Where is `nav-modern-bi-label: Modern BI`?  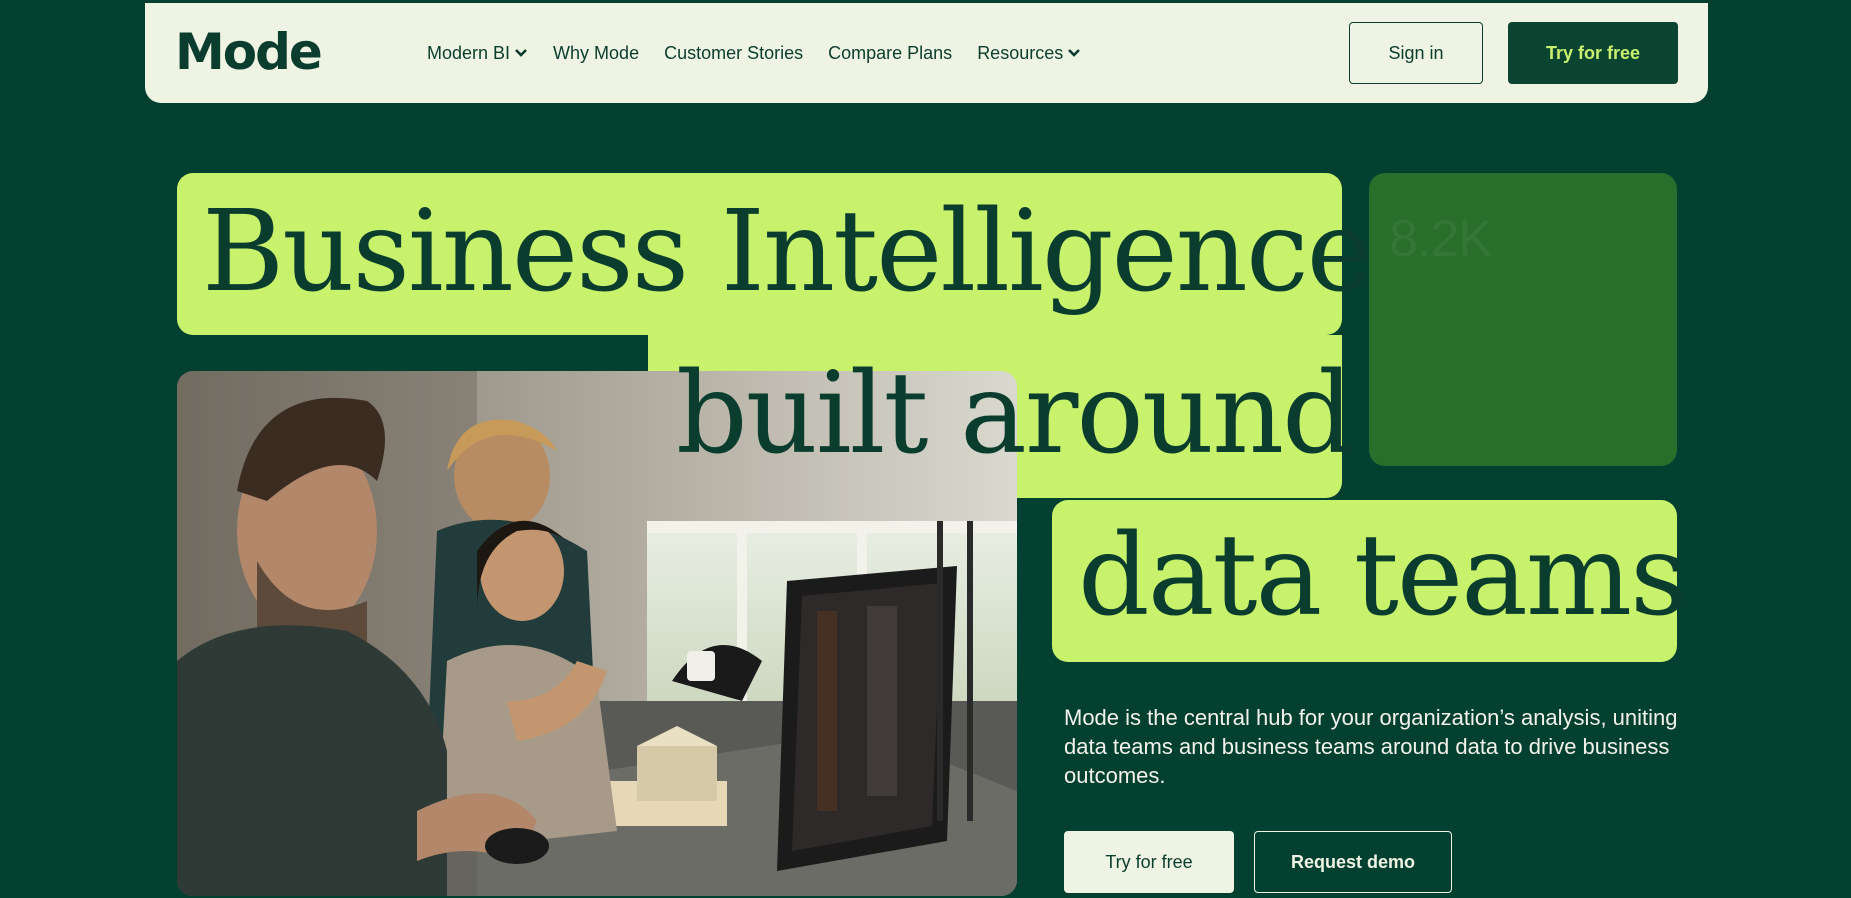
nav-modern-bi-label: Modern BI is located at coordinates (469, 52).